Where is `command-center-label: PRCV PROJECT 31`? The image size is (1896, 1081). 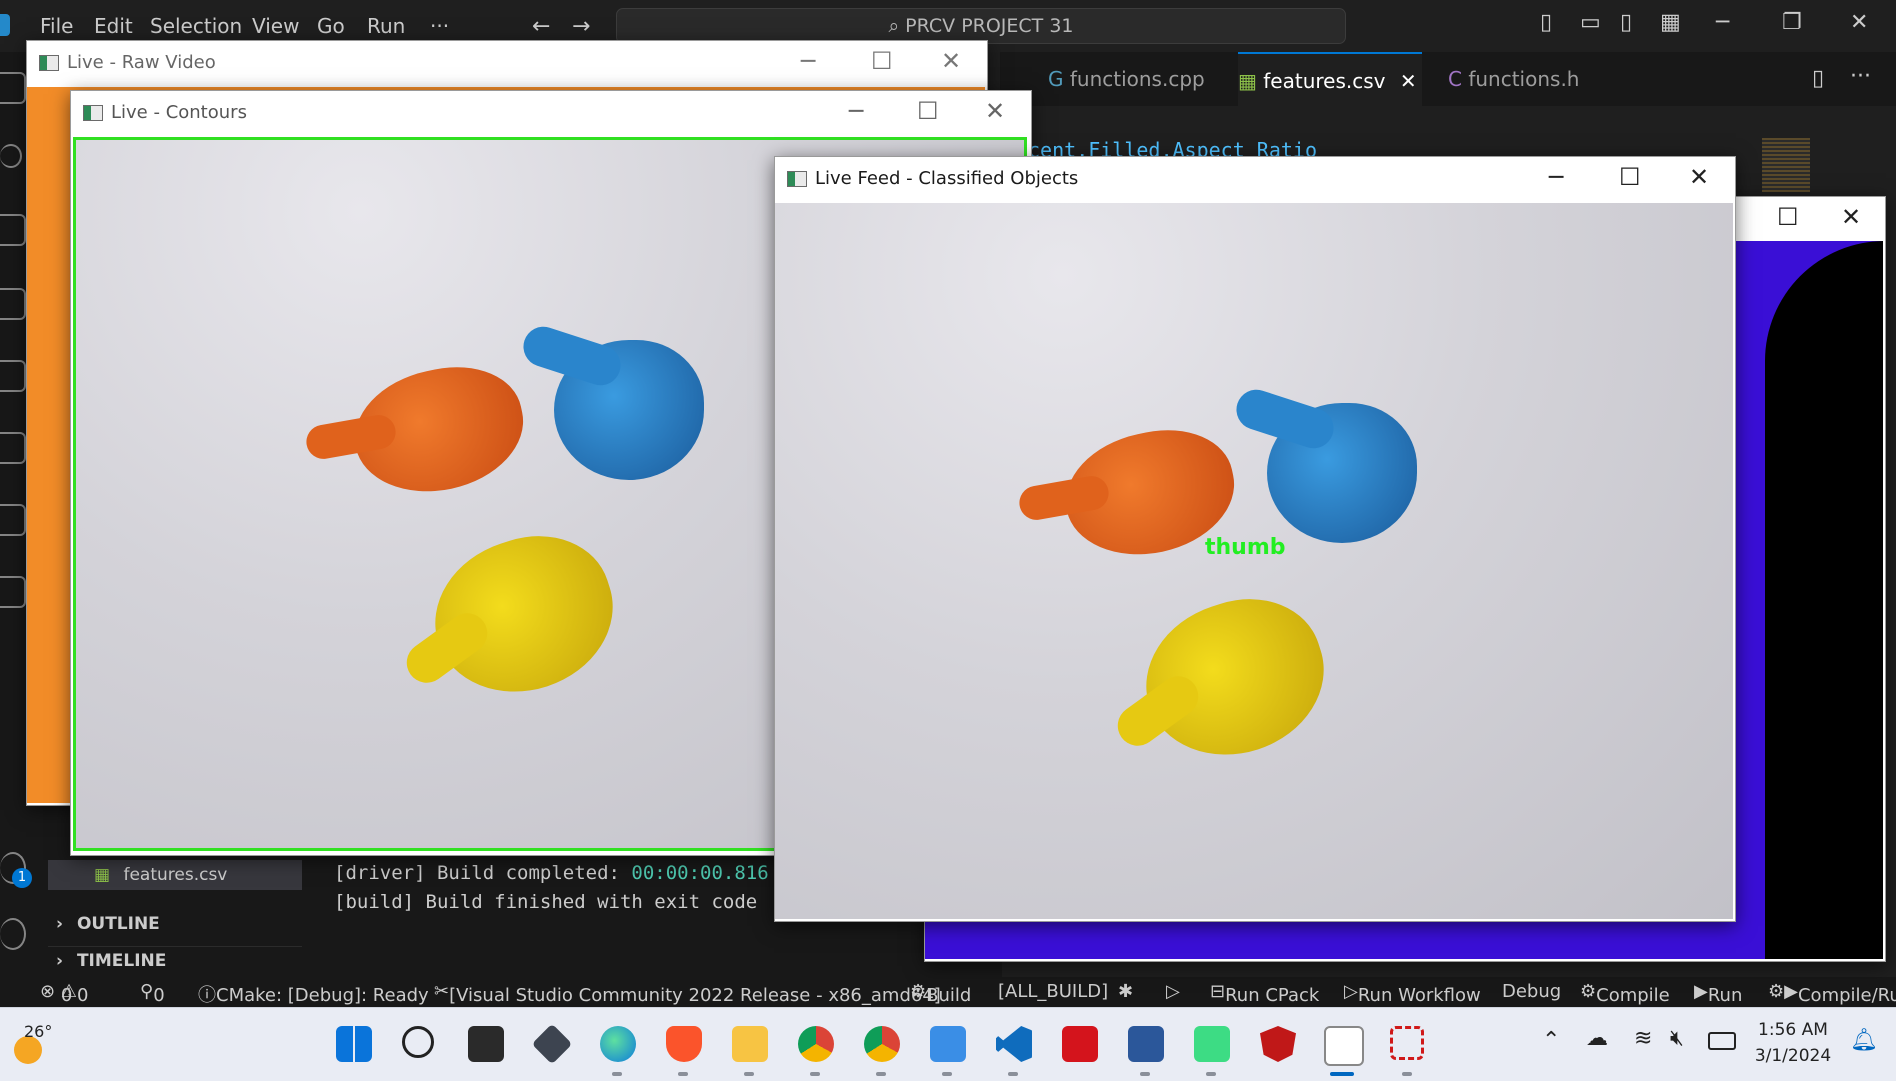 command-center-label: PRCV PROJECT 31 is located at coordinates (989, 26).